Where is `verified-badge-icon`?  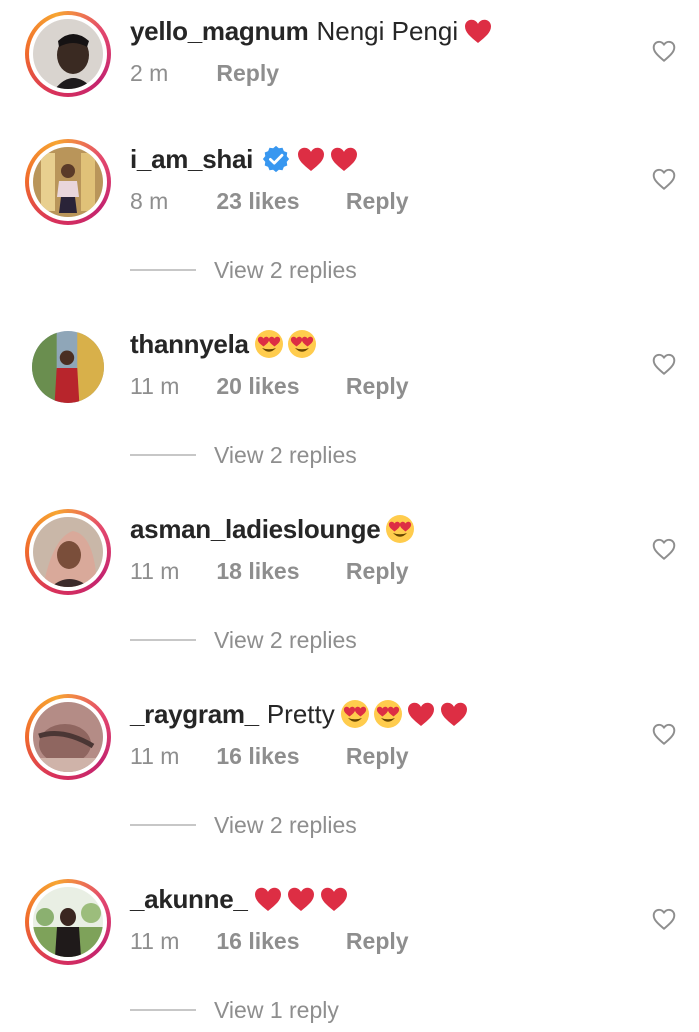
verified-badge-icon is located at coordinates (276, 159).